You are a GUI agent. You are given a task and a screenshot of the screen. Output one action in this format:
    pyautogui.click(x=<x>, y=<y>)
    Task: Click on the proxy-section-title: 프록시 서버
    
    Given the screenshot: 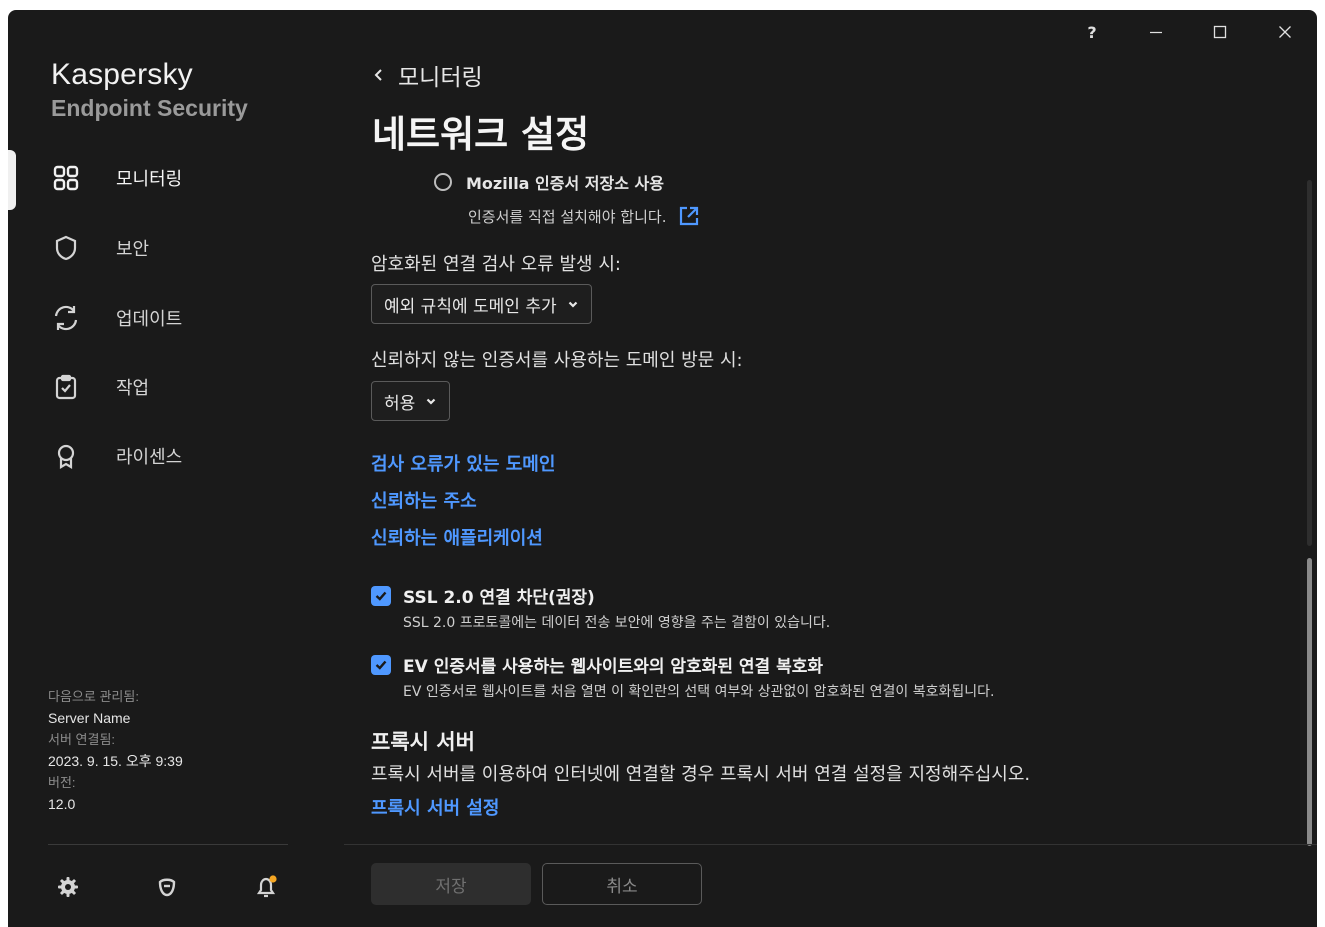 What is the action you would take?
    pyautogui.click(x=423, y=742)
    